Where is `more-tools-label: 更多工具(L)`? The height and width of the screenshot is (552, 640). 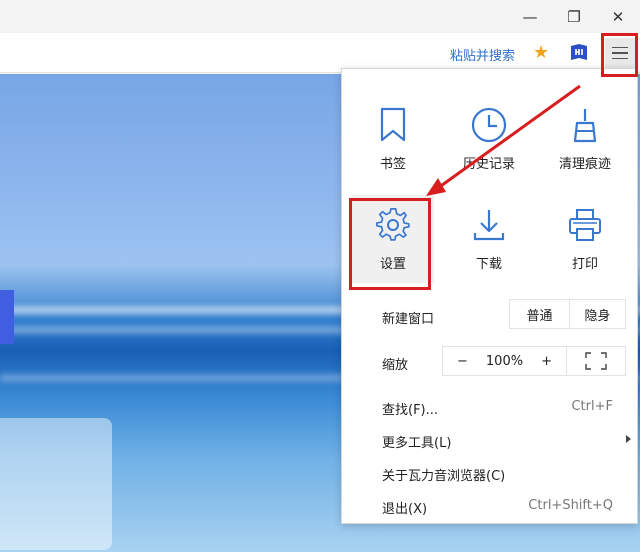
more-tools-label: 更多工具(L) is located at coordinates (417, 443).